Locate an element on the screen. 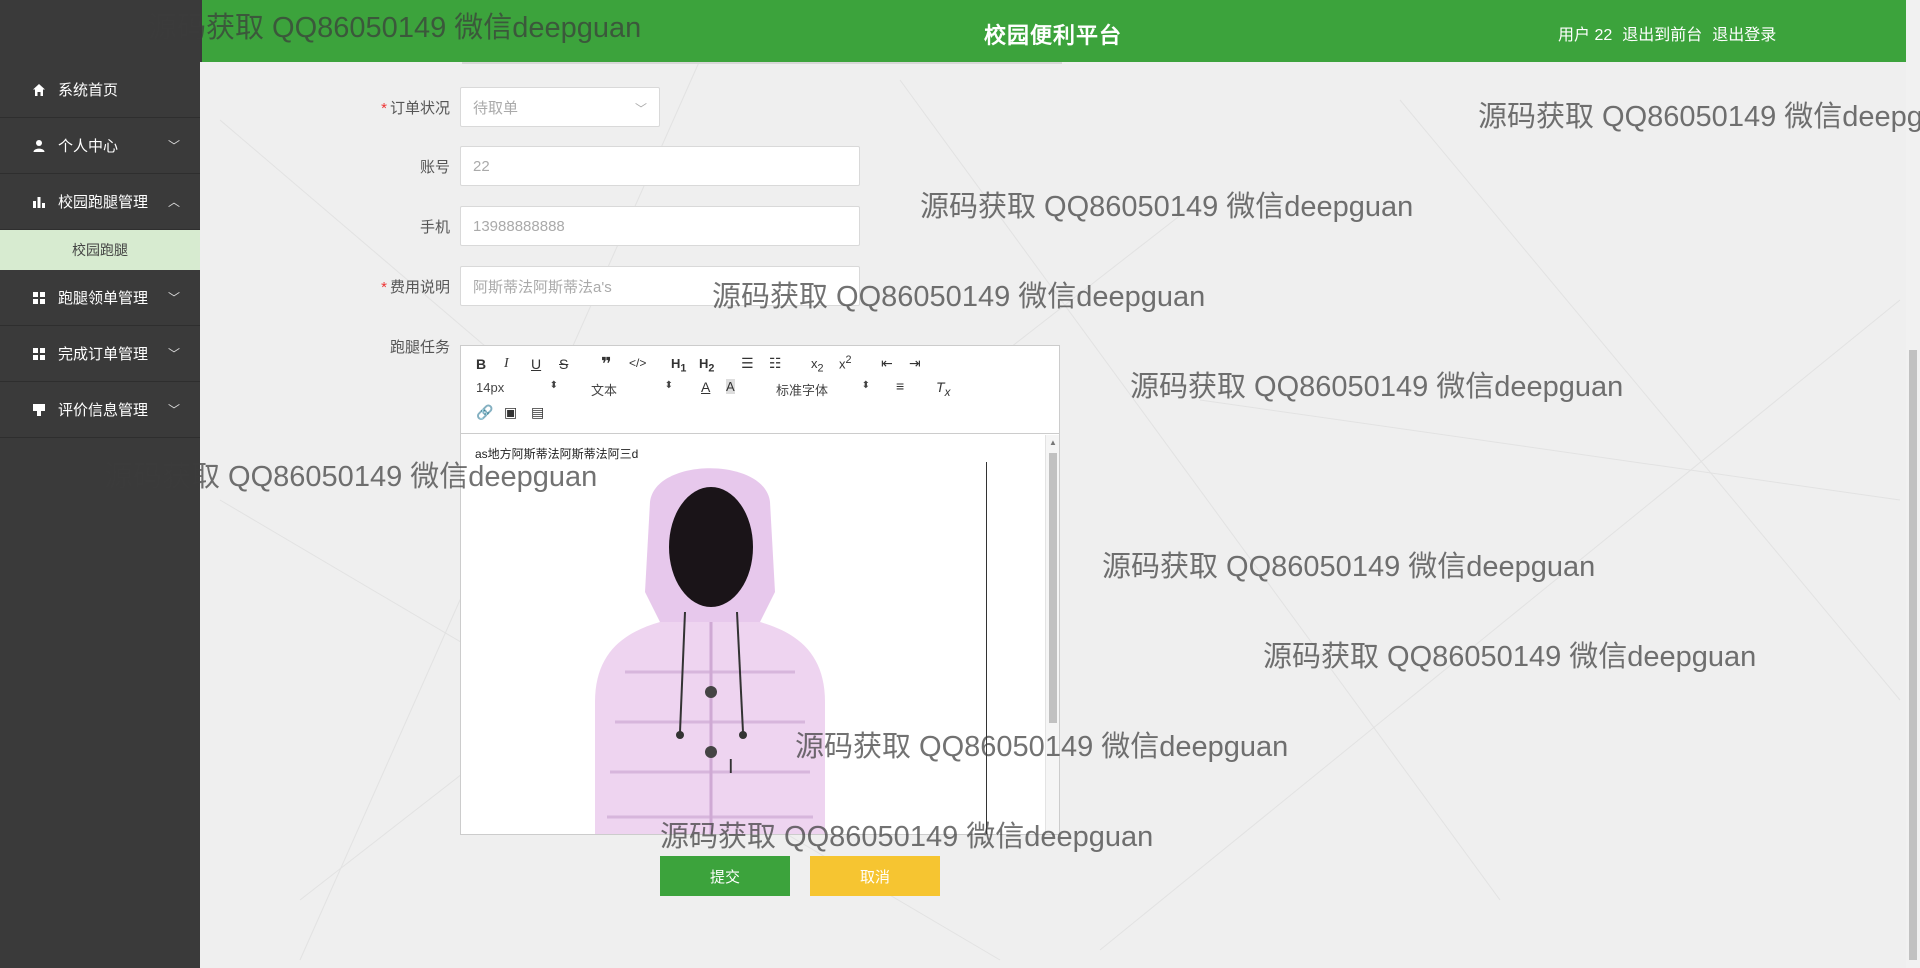 The height and width of the screenshot is (968, 1920). sidebar-item-review-management: 评价信息管理 ﹀ is located at coordinates (100, 410).